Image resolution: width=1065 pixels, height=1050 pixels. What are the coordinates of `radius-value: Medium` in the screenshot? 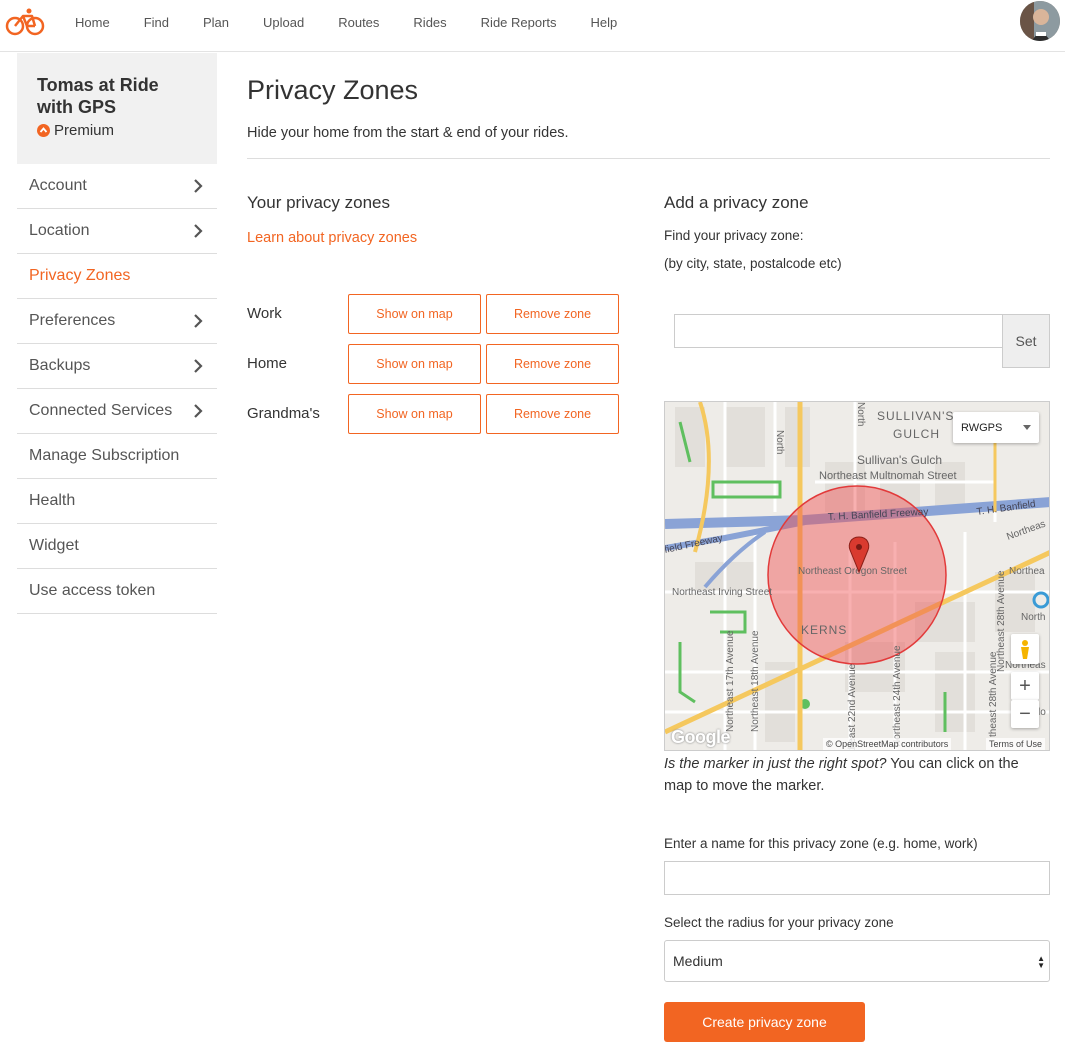 It's located at (698, 961).